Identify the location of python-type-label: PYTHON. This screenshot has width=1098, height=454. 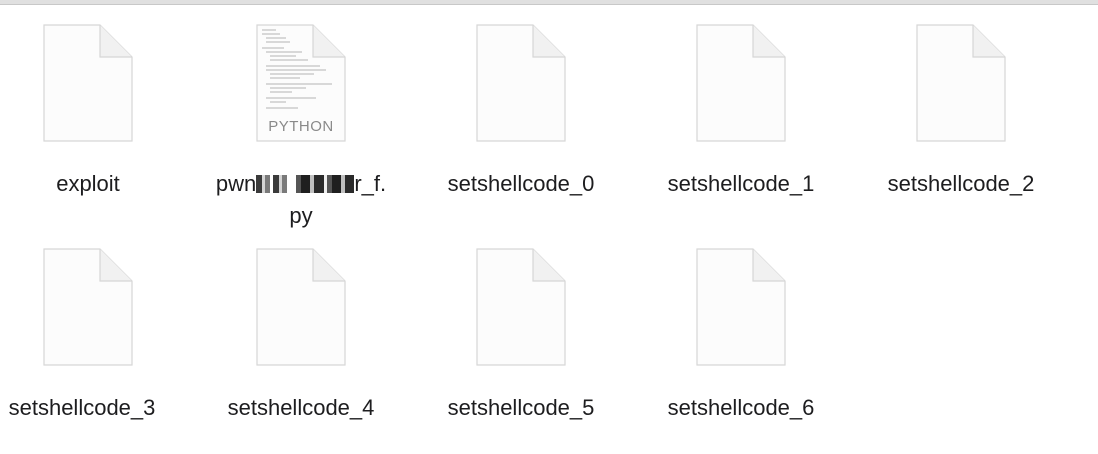
(301, 126).